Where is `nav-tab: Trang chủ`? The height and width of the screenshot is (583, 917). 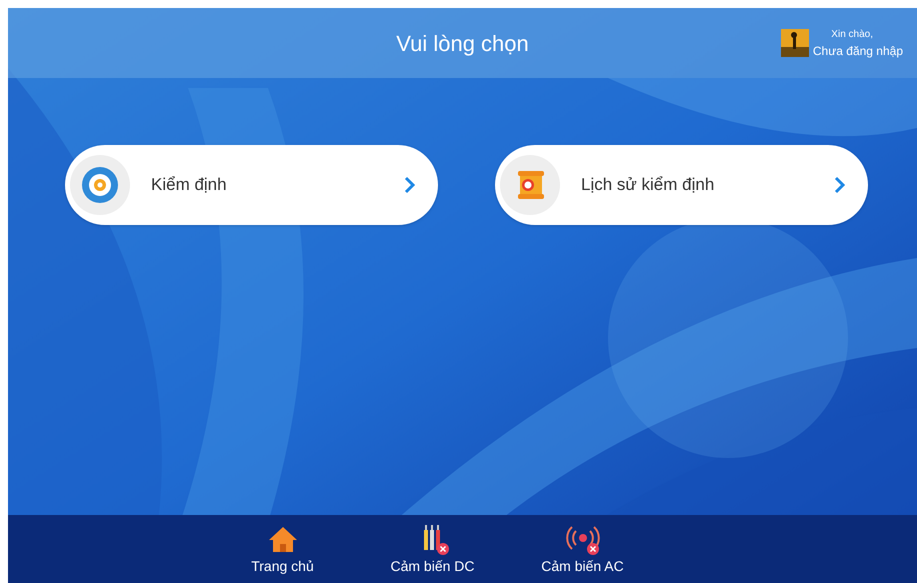
nav-tab: Trang chủ is located at coordinates (283, 549).